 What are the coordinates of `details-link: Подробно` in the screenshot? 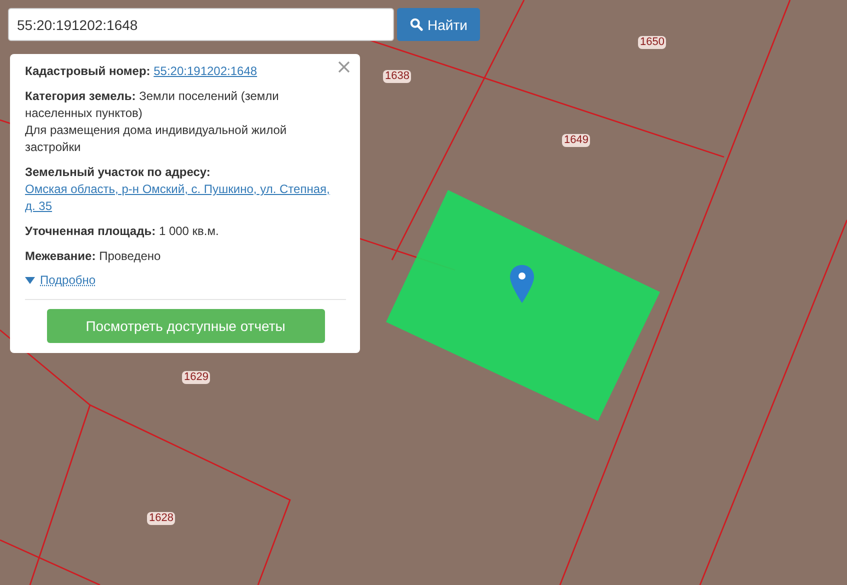 It's located at (68, 280).